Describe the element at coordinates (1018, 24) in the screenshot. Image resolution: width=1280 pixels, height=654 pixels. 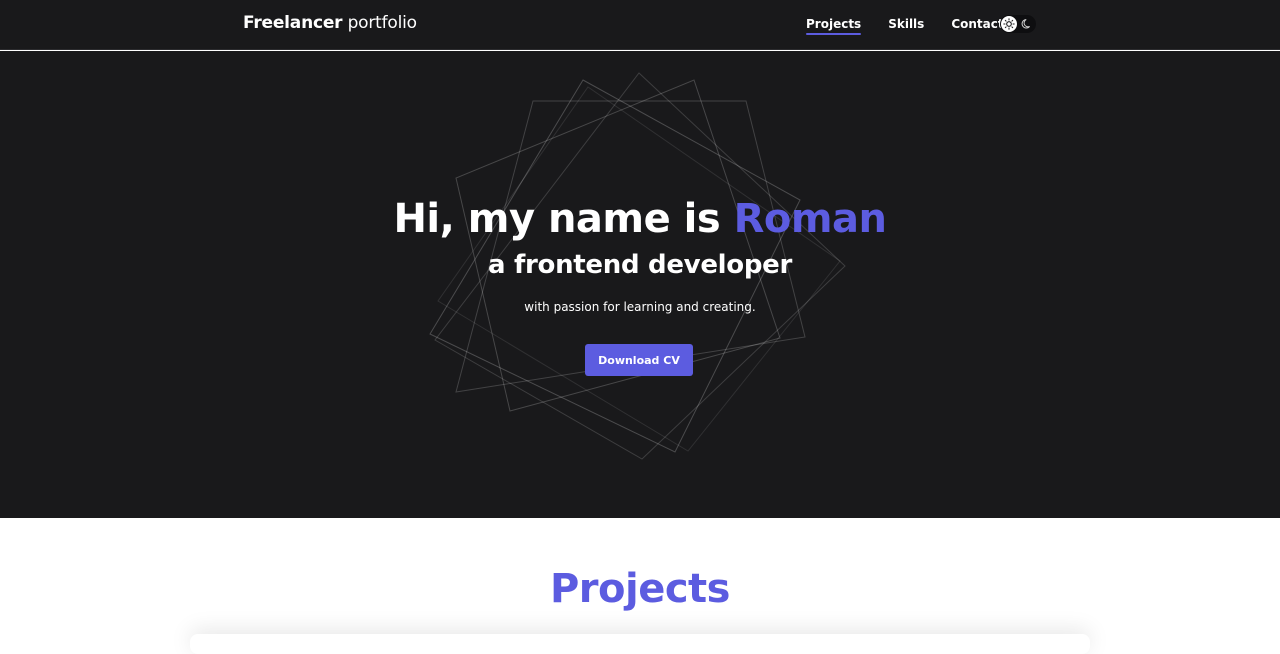
I see `theme-toggle` at that location.